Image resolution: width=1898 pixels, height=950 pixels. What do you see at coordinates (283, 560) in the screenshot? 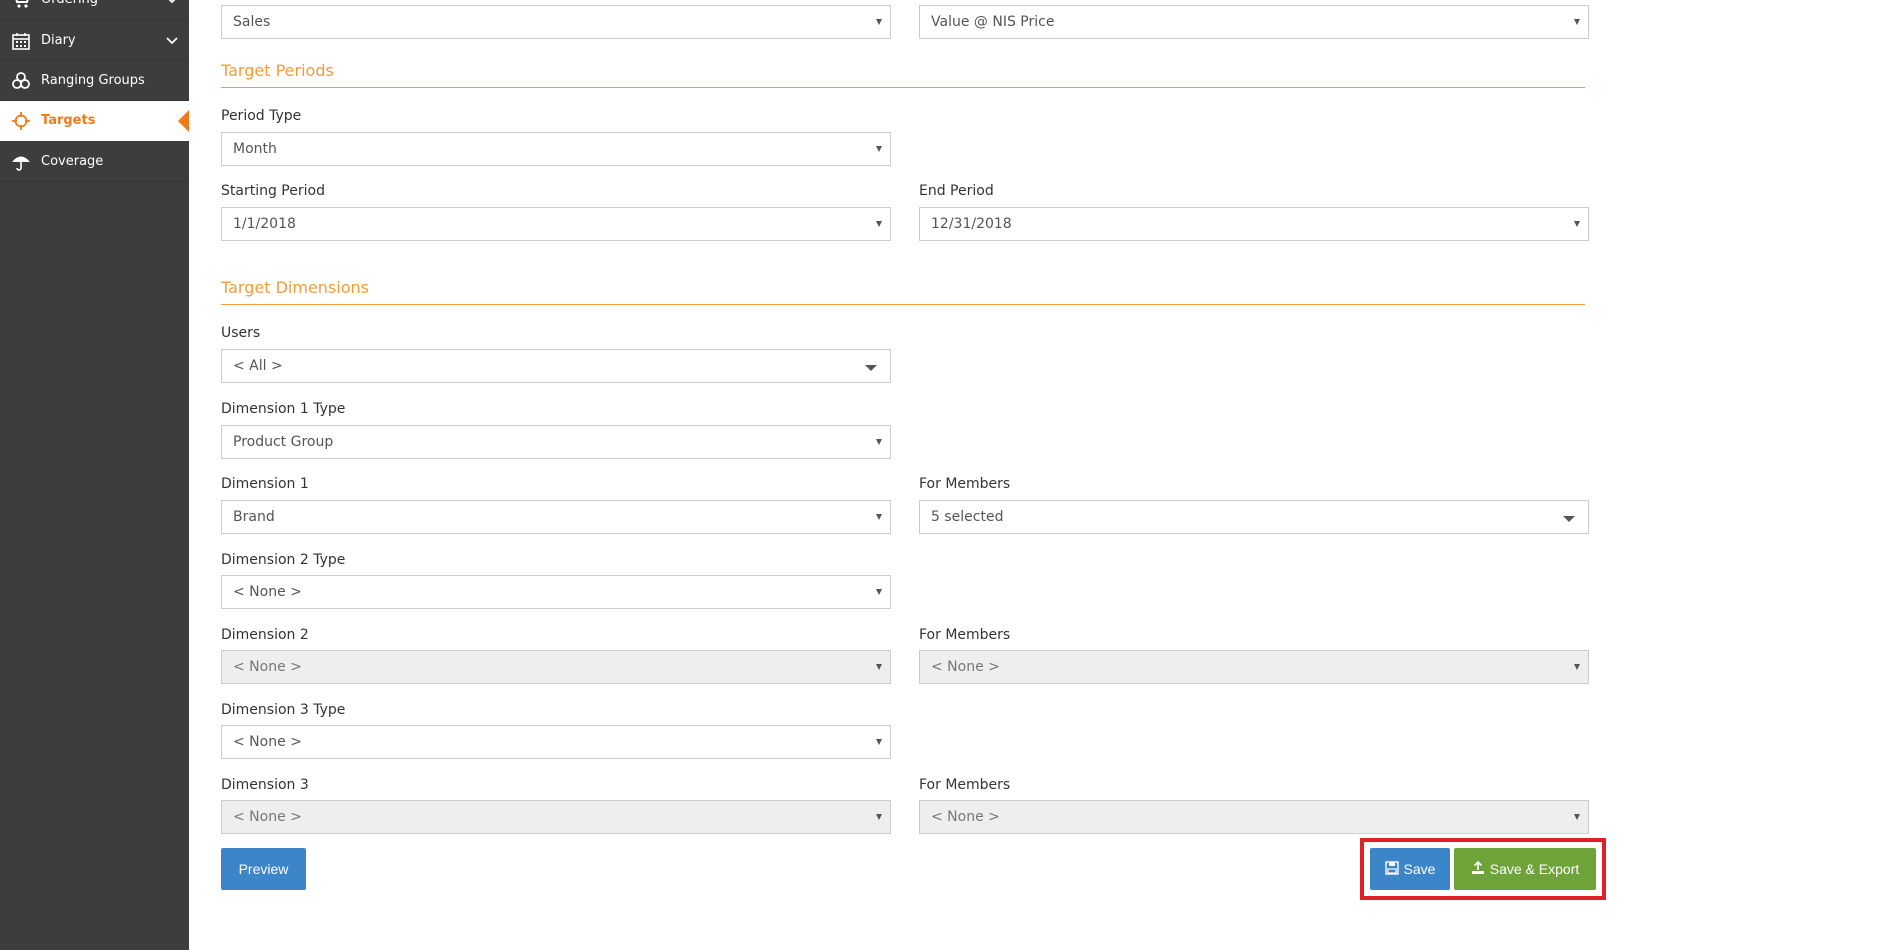
I see `dimension-2-type-label: Dimension 2 Type` at bounding box center [283, 560].